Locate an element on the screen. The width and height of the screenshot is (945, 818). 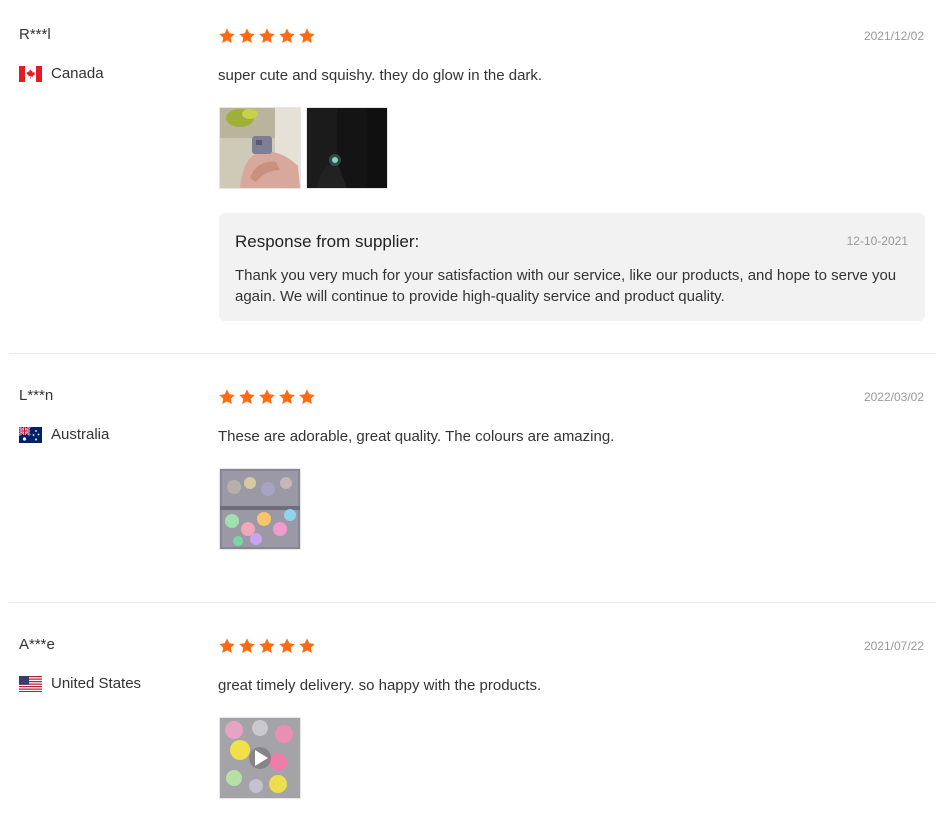
review-date: 2021/07/22 is located at coordinates (893, 646).